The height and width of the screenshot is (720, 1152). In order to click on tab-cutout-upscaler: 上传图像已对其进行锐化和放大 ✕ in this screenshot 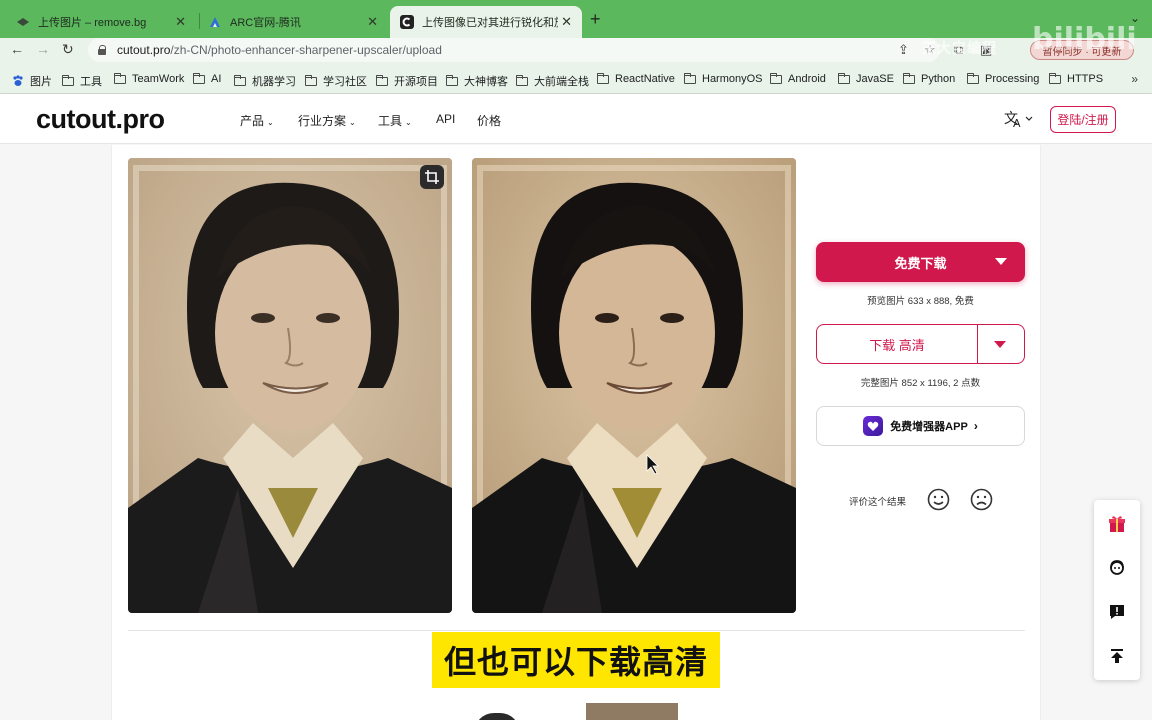, I will do `click(486, 22)`.